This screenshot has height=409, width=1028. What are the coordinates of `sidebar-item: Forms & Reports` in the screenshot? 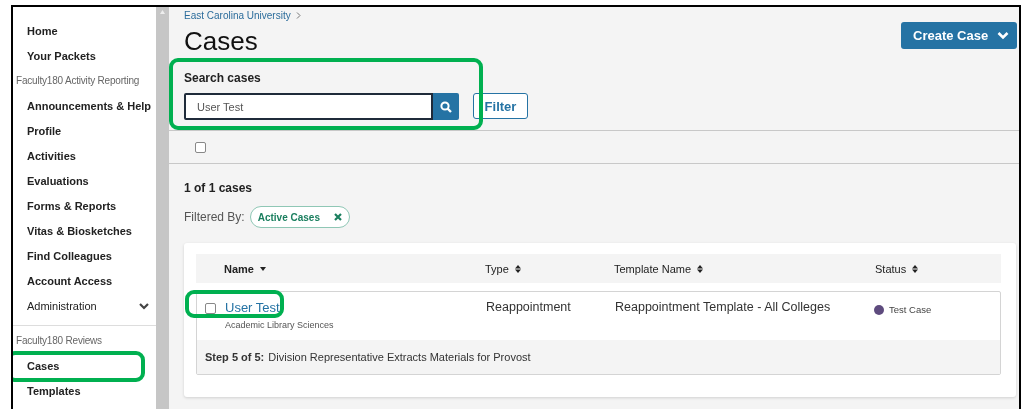 It's located at (72, 205).